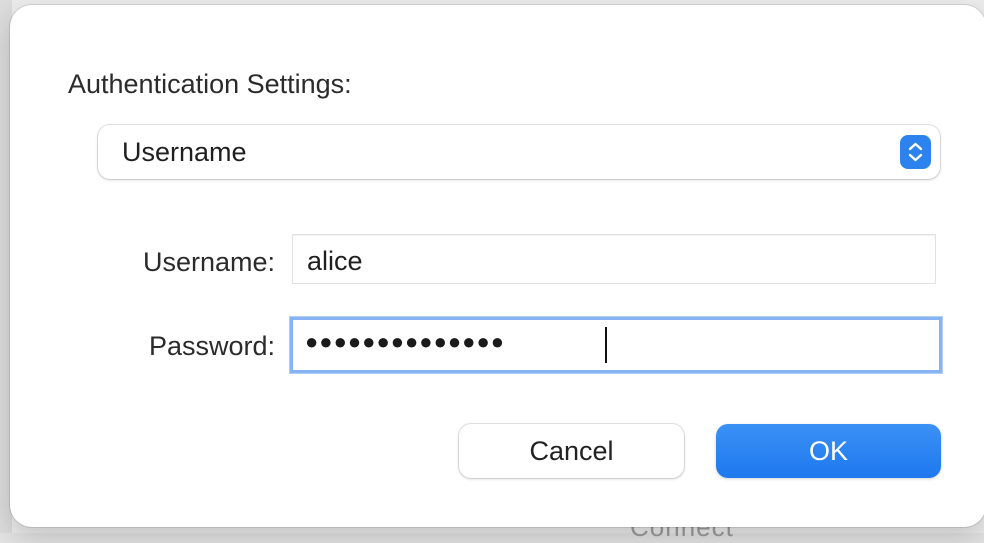 The width and height of the screenshot is (984, 543). I want to click on up-down-chevron-icon, so click(915, 152).